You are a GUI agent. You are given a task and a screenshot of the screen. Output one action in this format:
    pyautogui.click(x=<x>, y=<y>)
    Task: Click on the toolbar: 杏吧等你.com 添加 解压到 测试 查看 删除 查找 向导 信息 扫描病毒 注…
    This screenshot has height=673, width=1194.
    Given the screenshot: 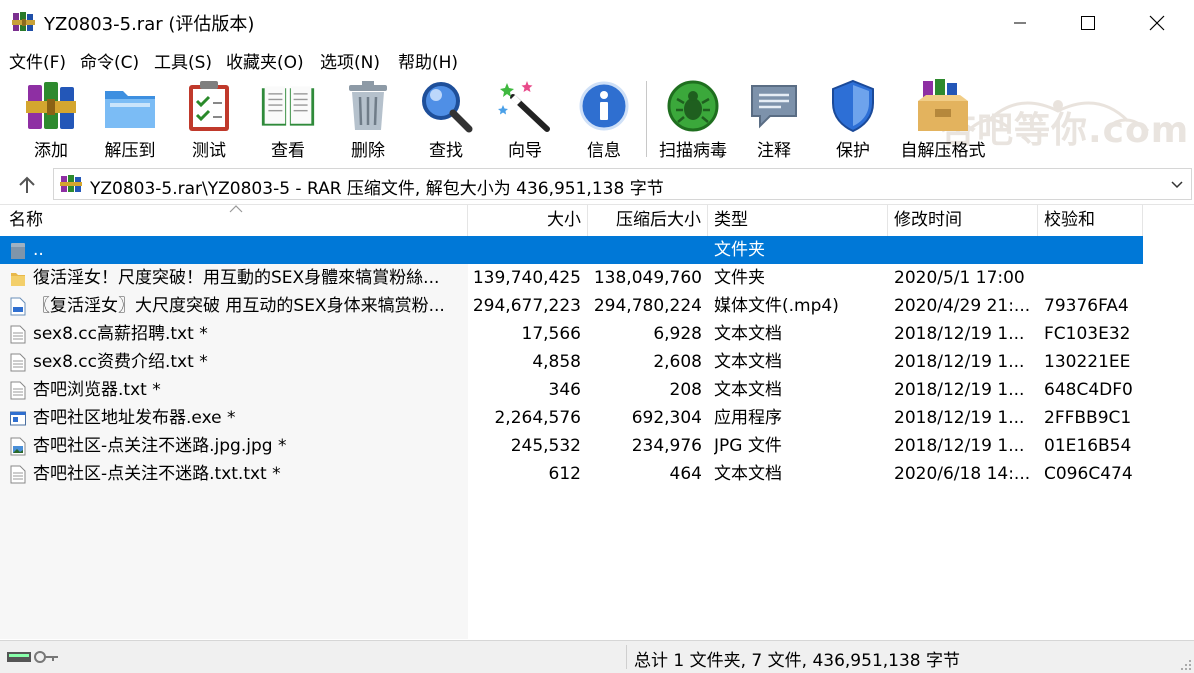 What is the action you would take?
    pyautogui.click(x=597, y=120)
    